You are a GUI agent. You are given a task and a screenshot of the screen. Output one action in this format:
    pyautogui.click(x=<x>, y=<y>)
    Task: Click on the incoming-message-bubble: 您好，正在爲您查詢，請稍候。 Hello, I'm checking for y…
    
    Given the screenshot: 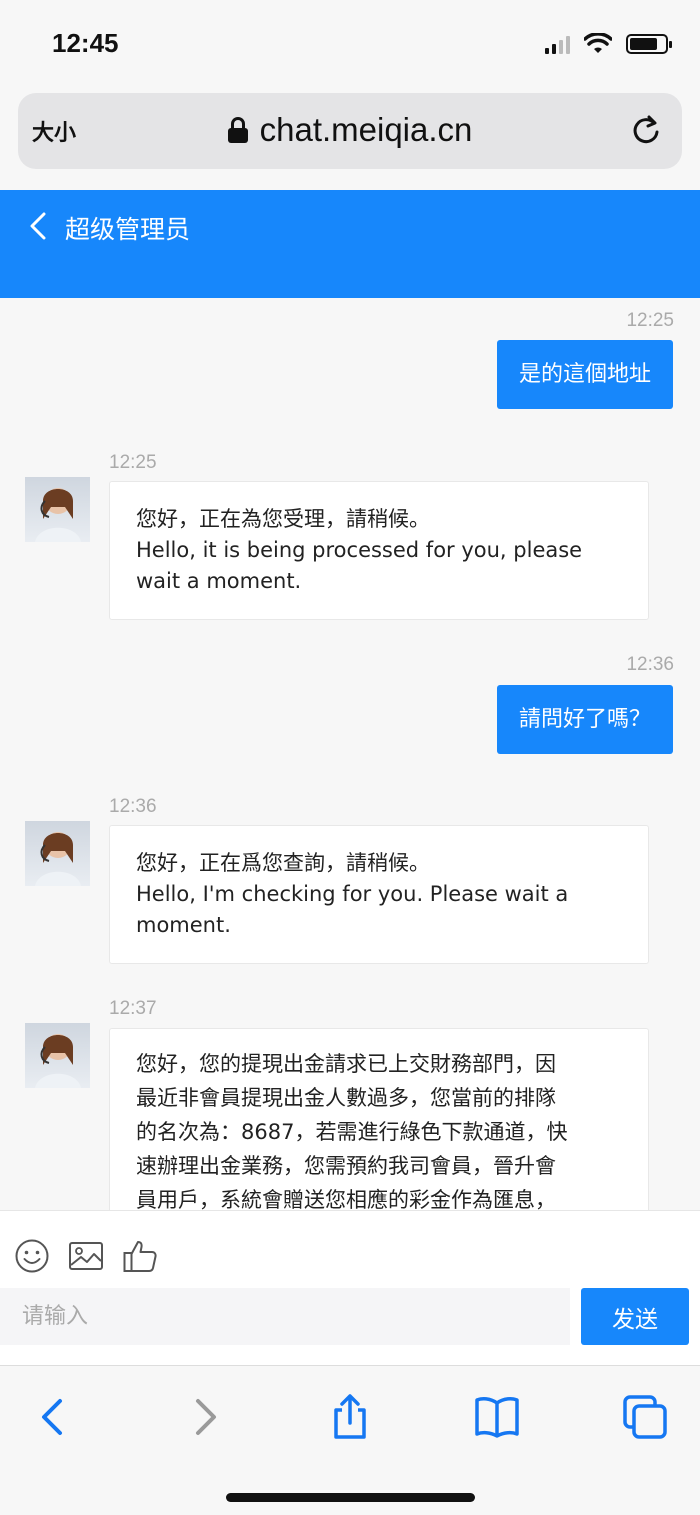 What is the action you would take?
    pyautogui.click(x=379, y=894)
    